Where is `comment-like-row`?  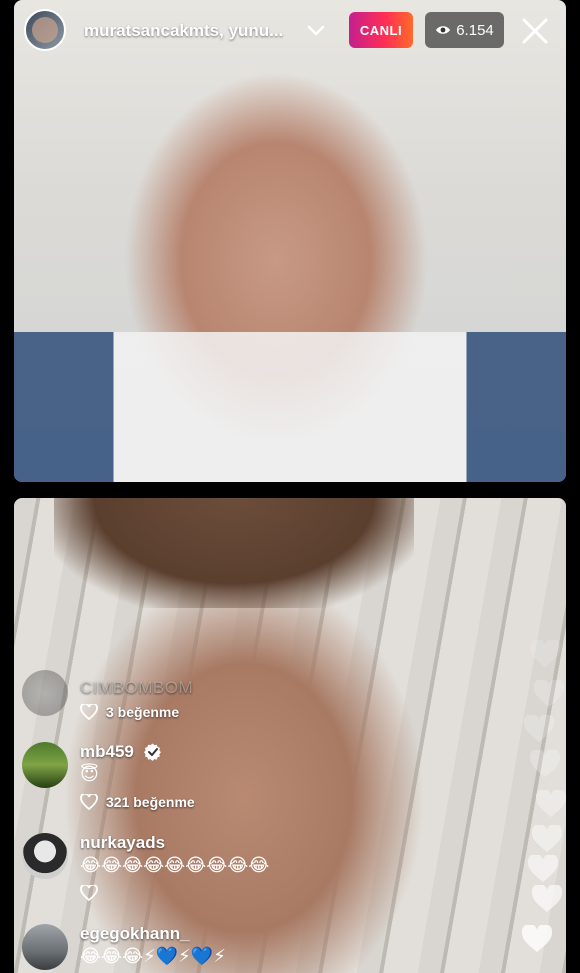 comment-like-row is located at coordinates (89, 893).